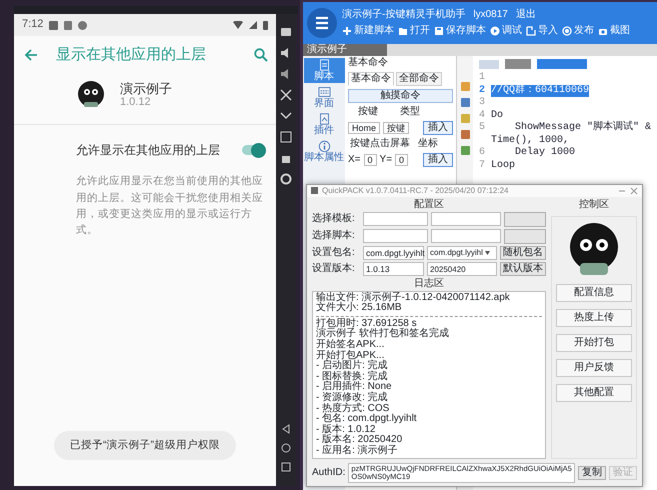 The width and height of the screenshot is (657, 490). What do you see at coordinates (286, 32) in the screenshot?
I see `keyboard-icon` at bounding box center [286, 32].